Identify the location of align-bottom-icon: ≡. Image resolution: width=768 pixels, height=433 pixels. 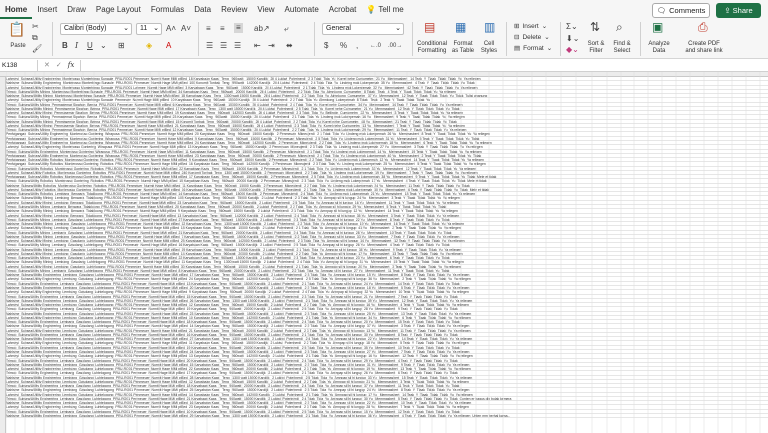
(238, 28).